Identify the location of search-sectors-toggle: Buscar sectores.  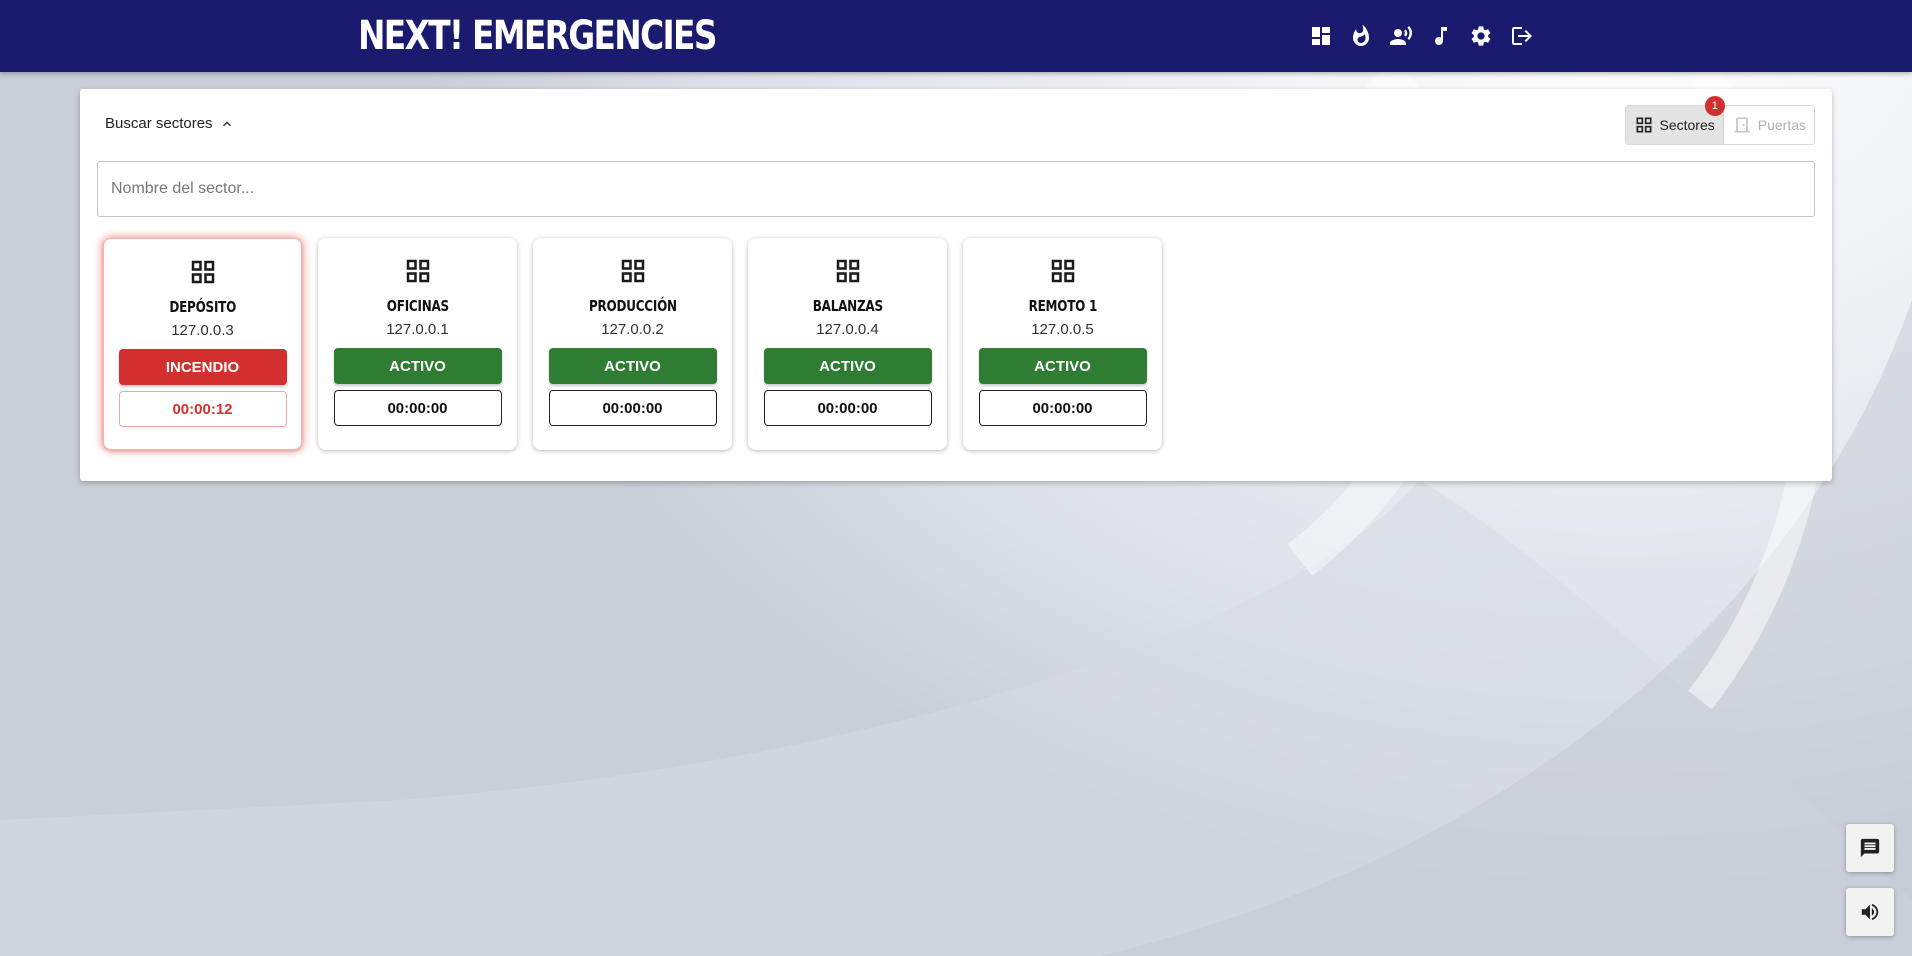
(170, 123).